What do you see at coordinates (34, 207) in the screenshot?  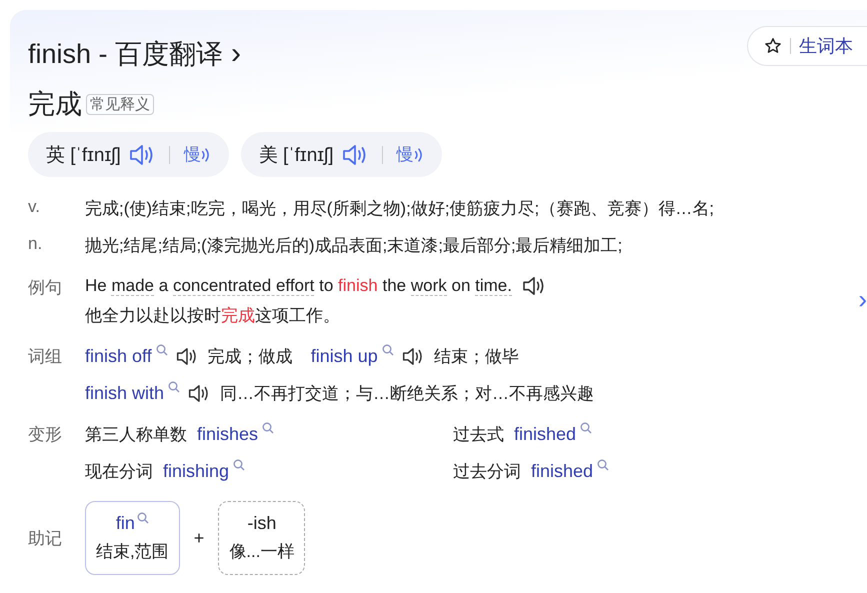 I see `part-of-speech: v.` at bounding box center [34, 207].